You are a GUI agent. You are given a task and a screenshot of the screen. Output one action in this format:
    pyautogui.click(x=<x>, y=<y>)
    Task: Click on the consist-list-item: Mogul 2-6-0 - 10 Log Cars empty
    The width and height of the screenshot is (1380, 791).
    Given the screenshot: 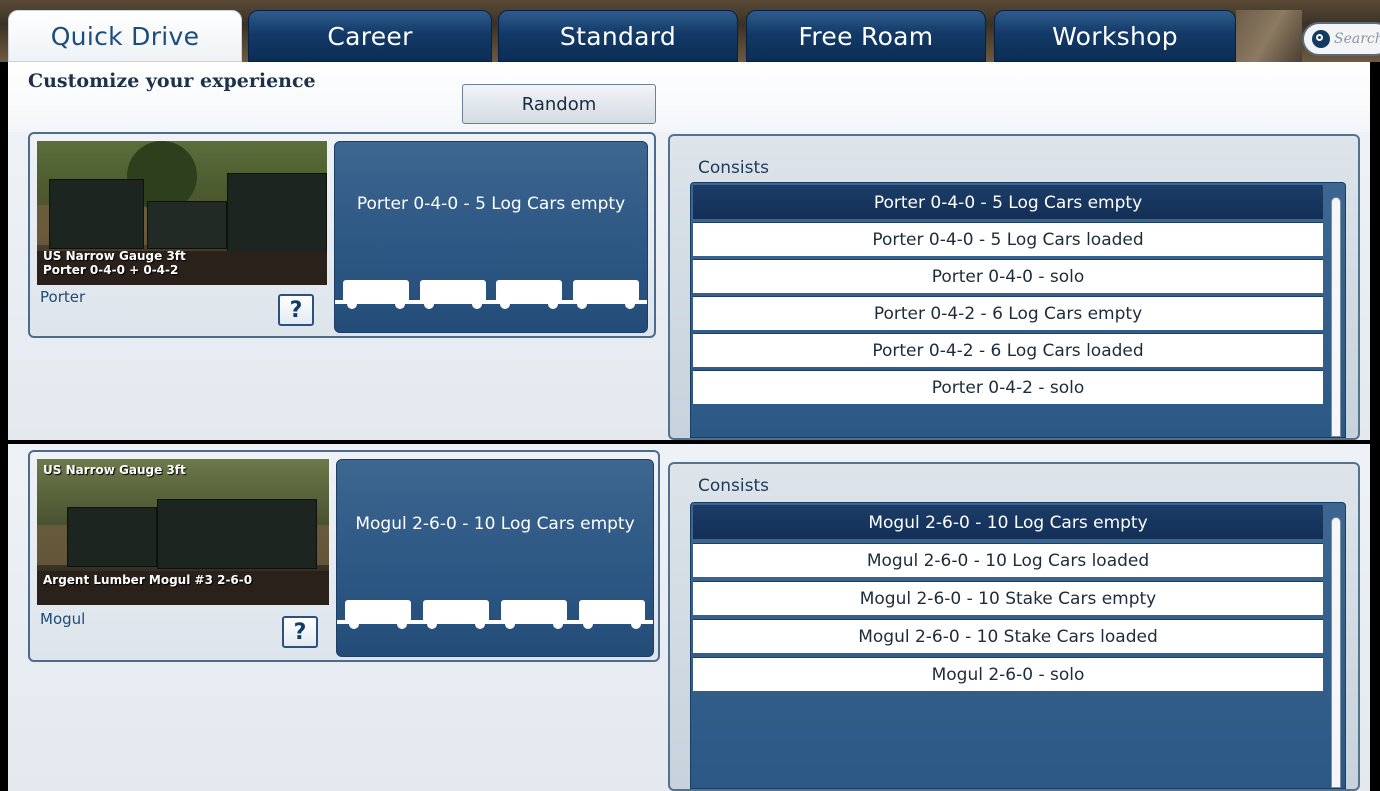 What is the action you would take?
    pyautogui.click(x=1008, y=522)
    